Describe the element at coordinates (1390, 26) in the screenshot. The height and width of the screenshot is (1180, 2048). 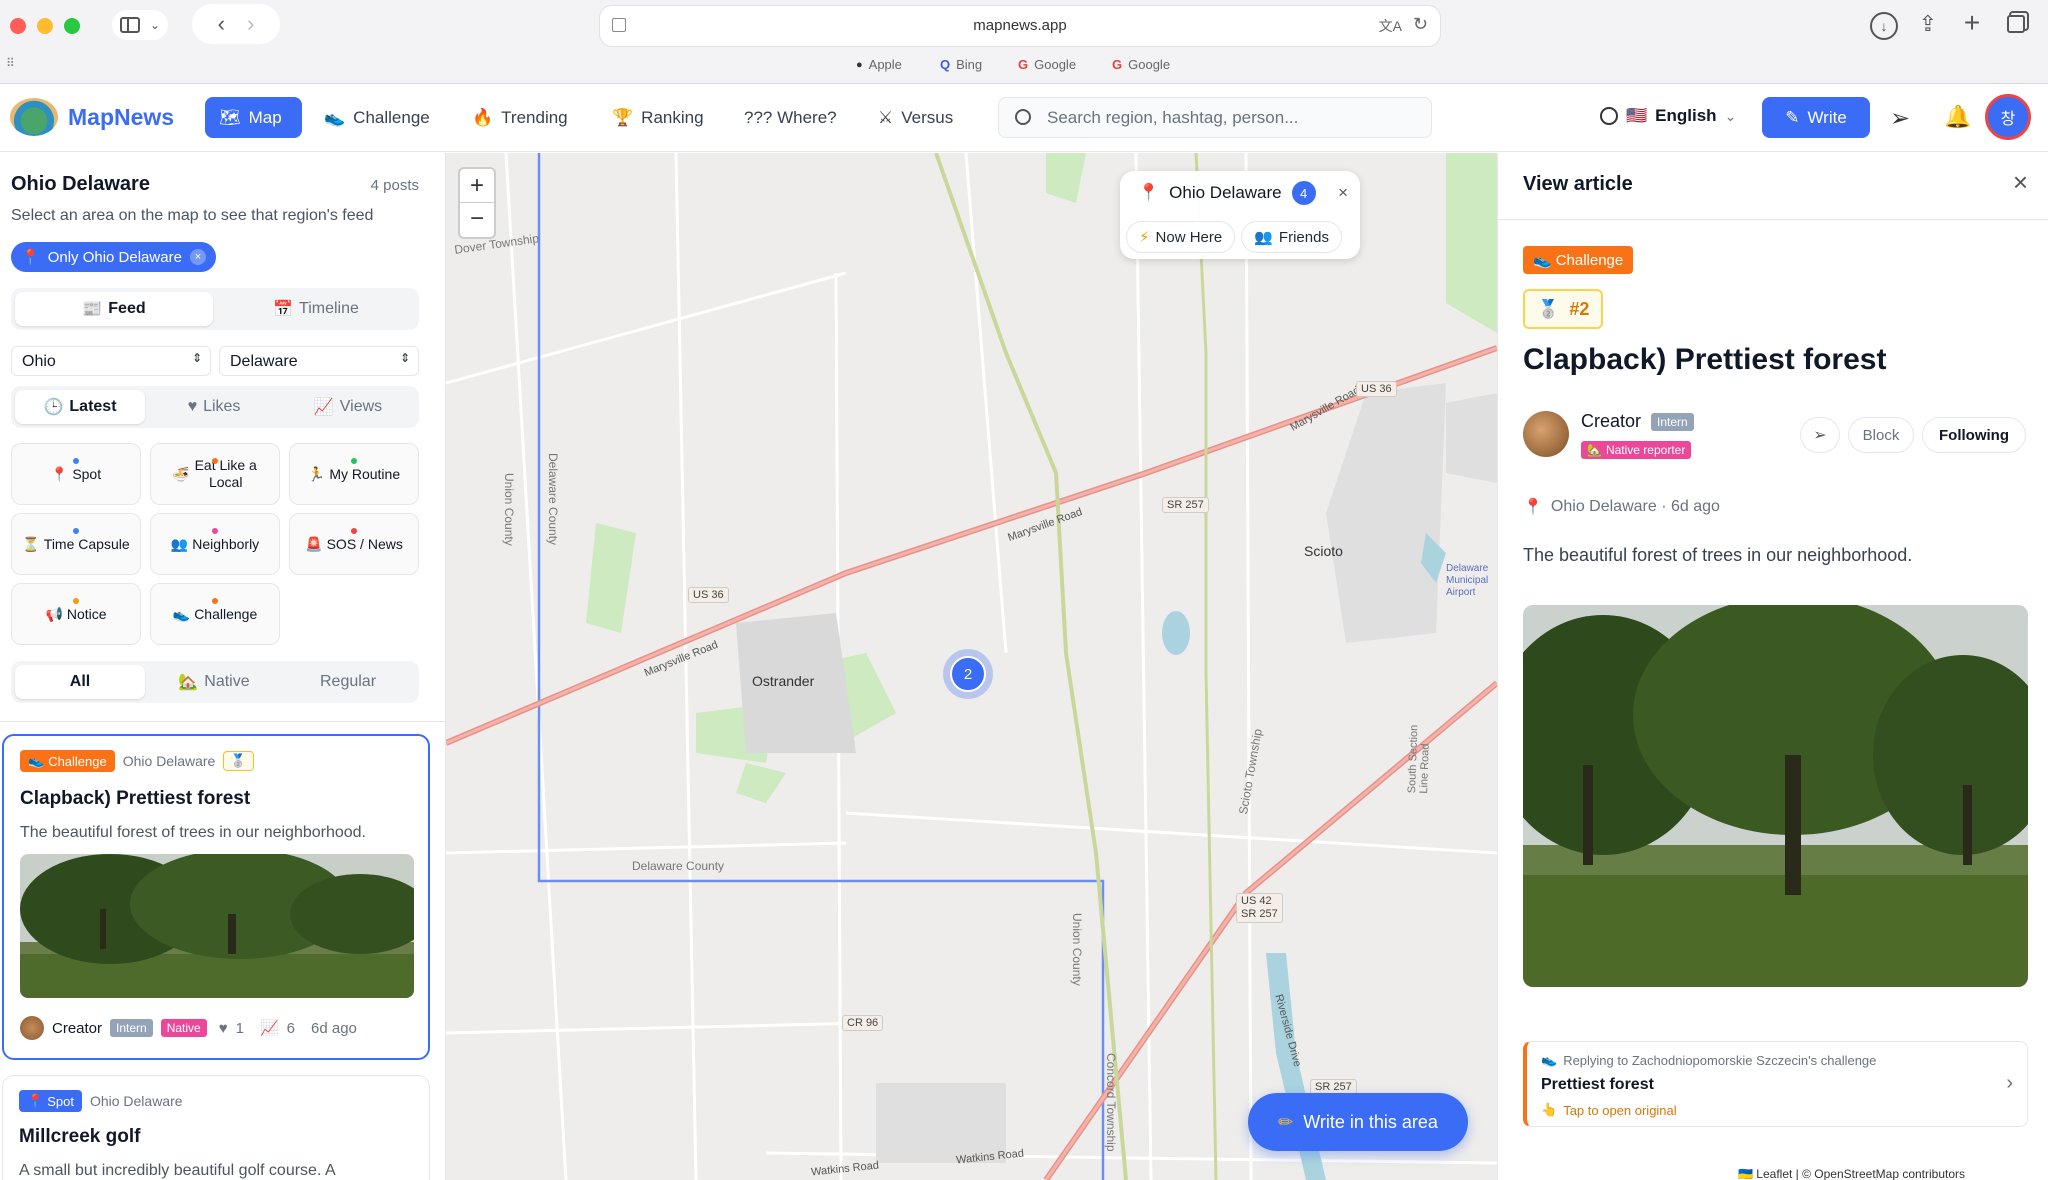
I see `translate-icon: 文A` at that location.